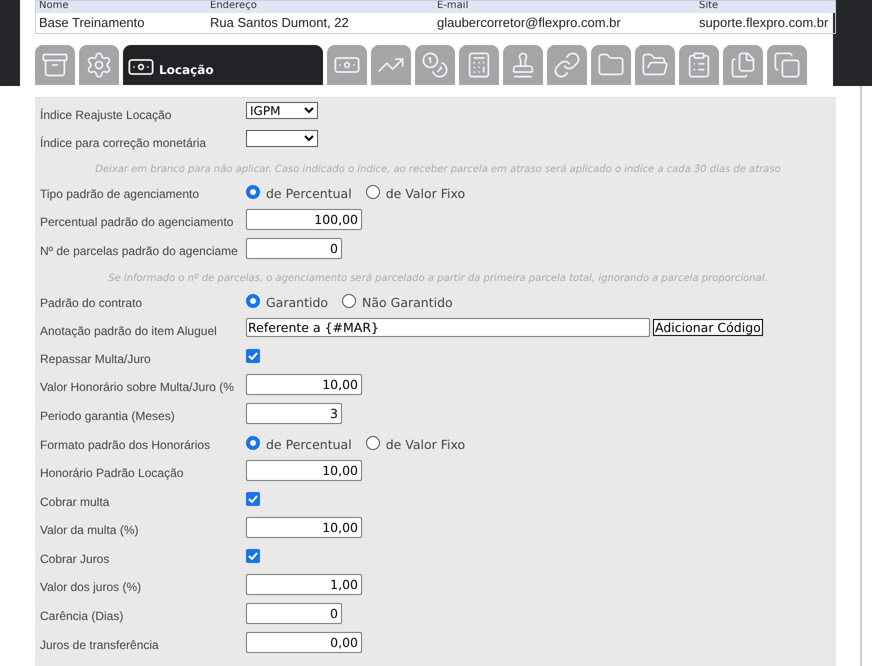  Describe the element at coordinates (294, 413) in the screenshot. I see `number-field: 3` at that location.